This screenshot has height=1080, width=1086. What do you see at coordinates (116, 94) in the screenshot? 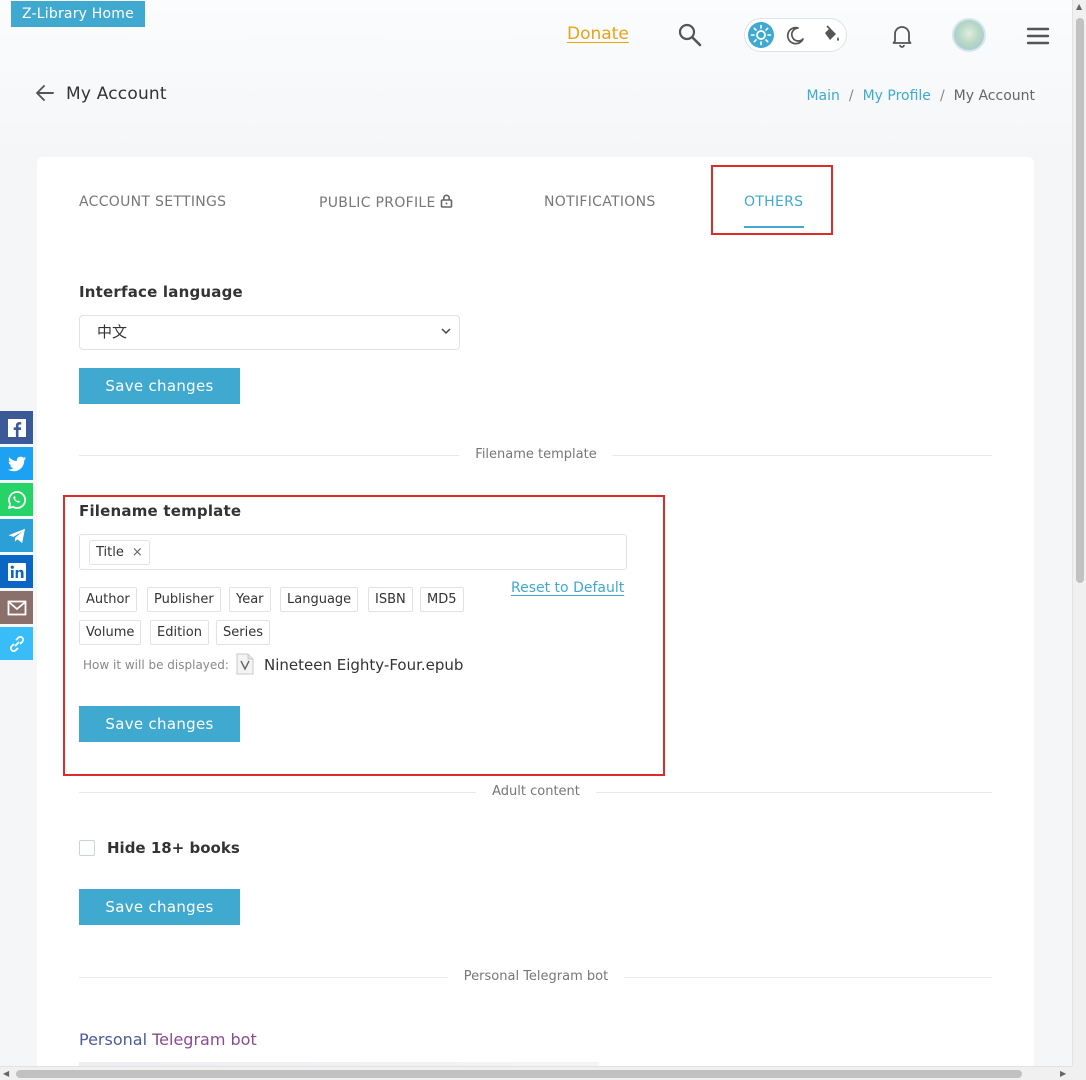
I see `page-title: My Account` at bounding box center [116, 94].